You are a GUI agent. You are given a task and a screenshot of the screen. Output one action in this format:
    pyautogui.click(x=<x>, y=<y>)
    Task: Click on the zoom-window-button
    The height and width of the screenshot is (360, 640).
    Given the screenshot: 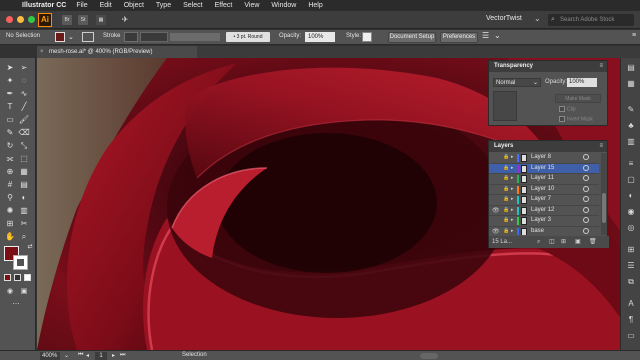 What is the action you would take?
    pyautogui.click(x=31, y=19)
    